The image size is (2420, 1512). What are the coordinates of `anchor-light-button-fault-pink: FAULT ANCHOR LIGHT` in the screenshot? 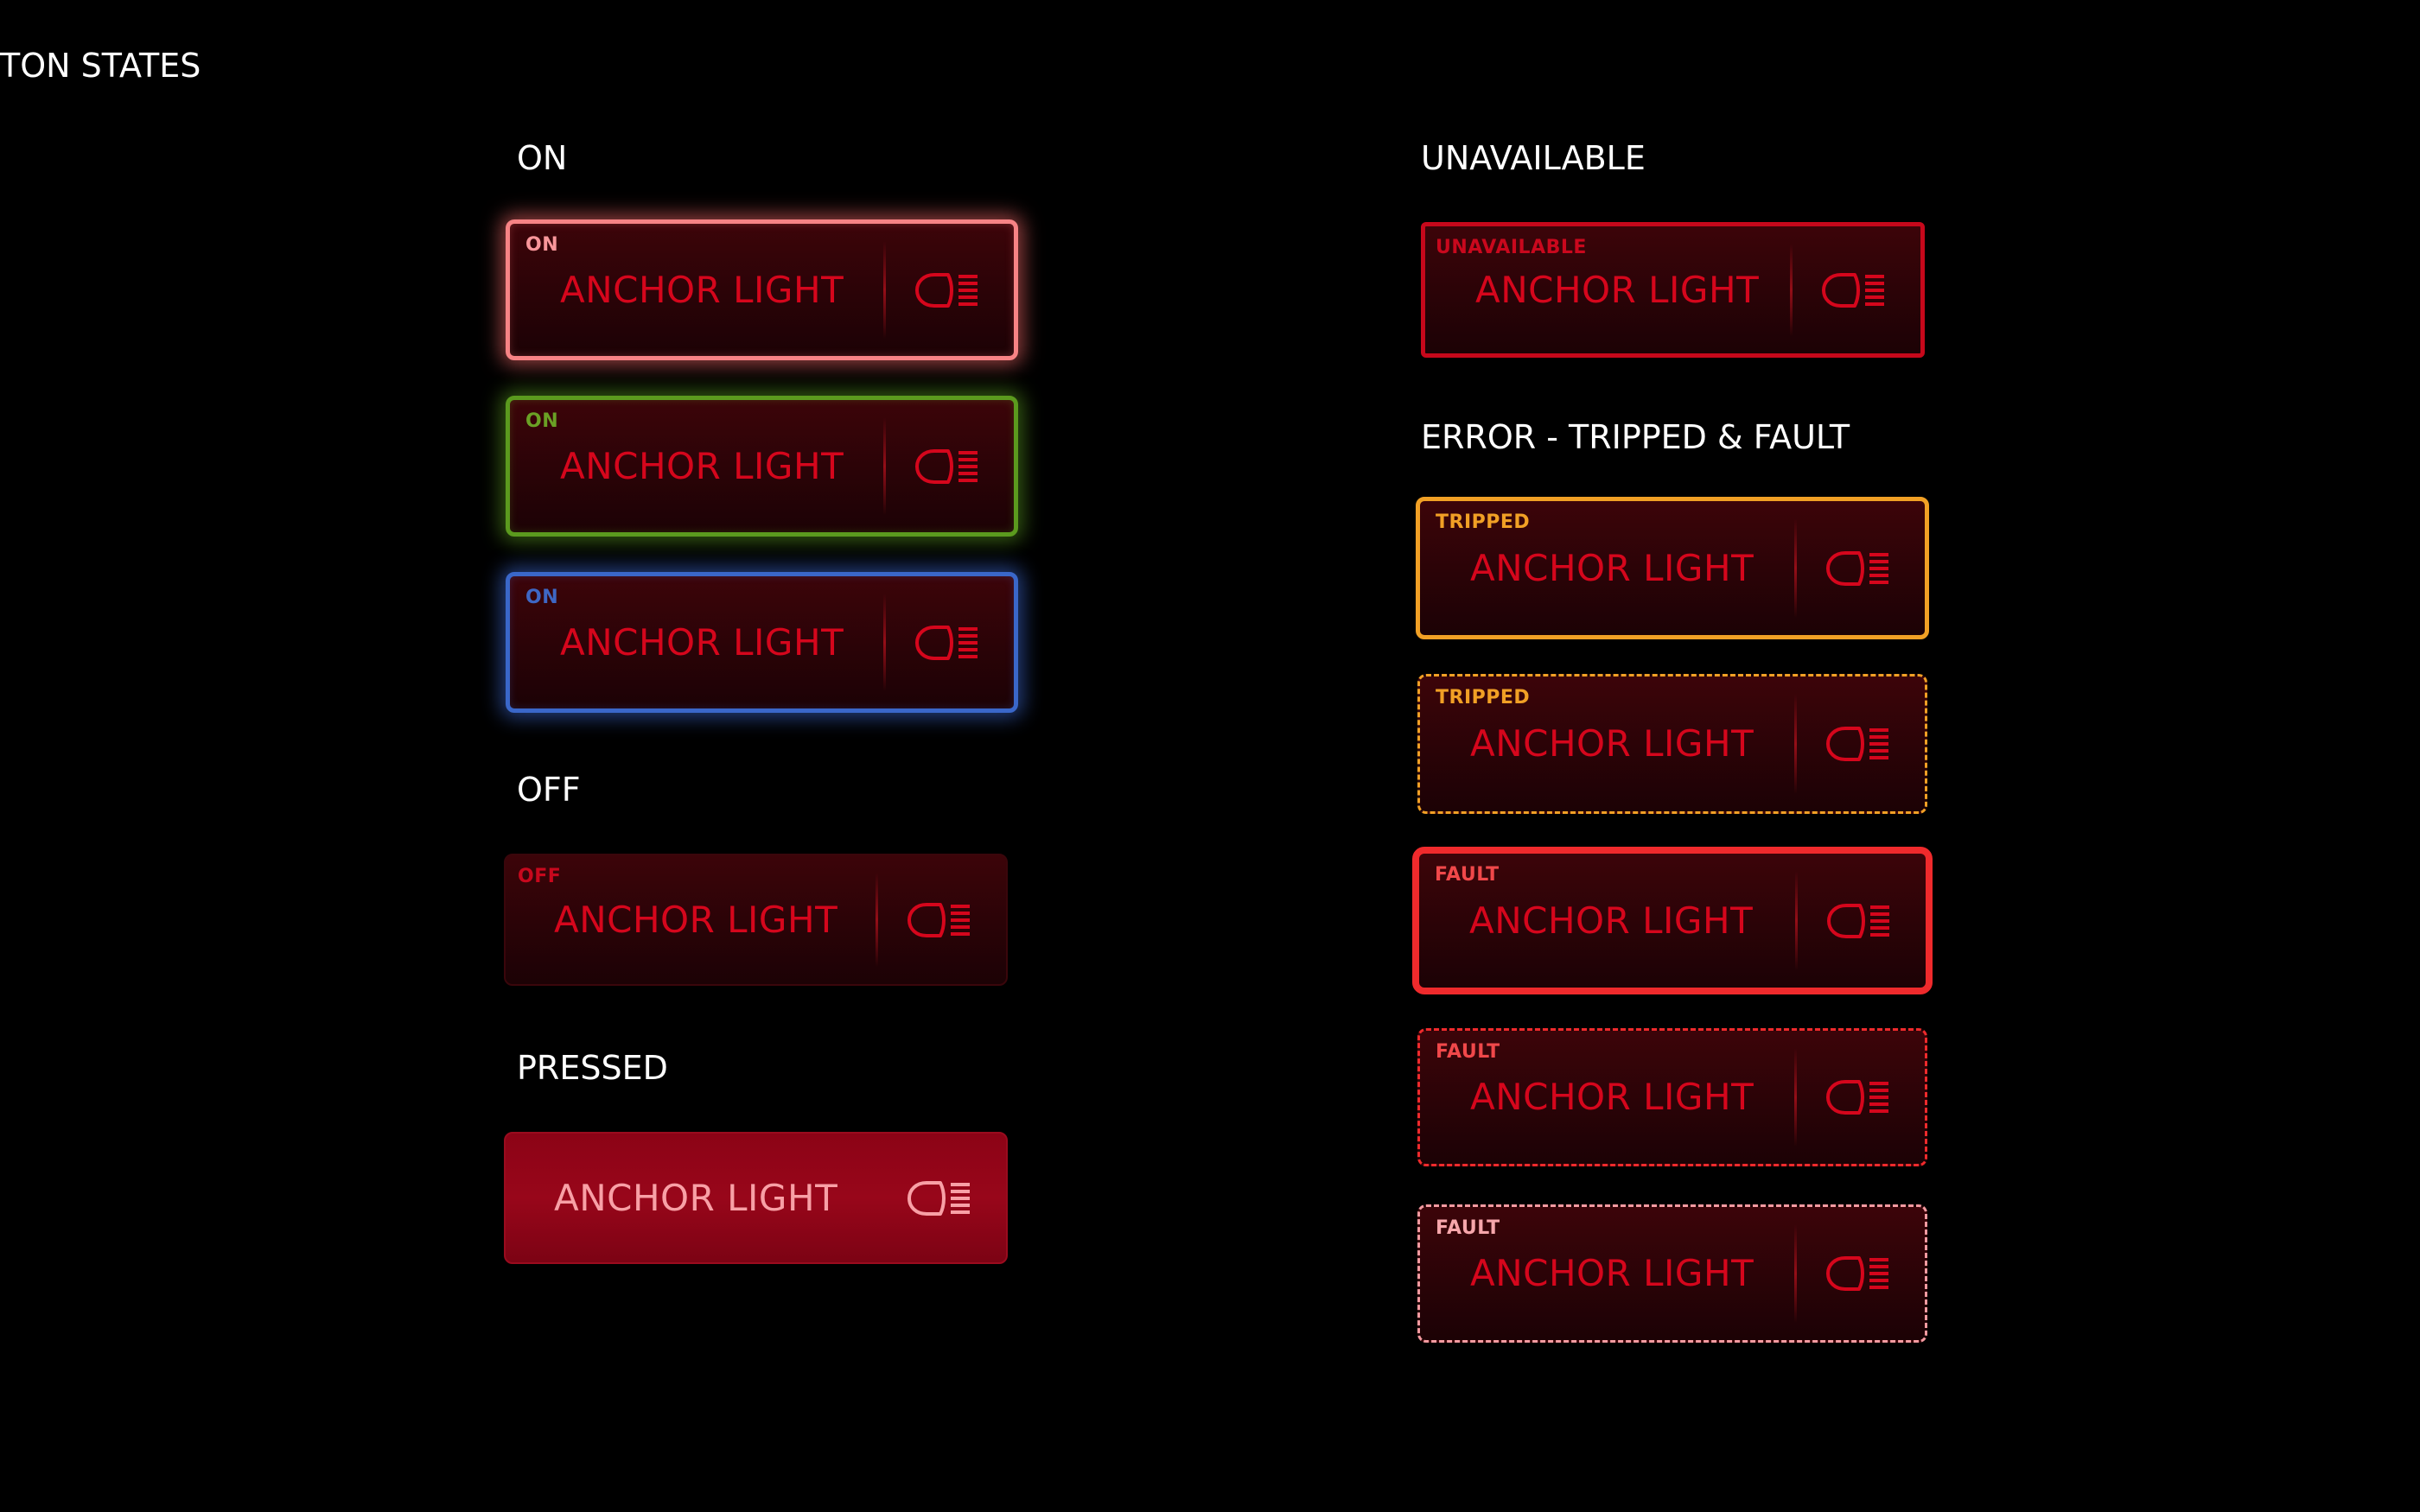 It's located at (1672, 1274).